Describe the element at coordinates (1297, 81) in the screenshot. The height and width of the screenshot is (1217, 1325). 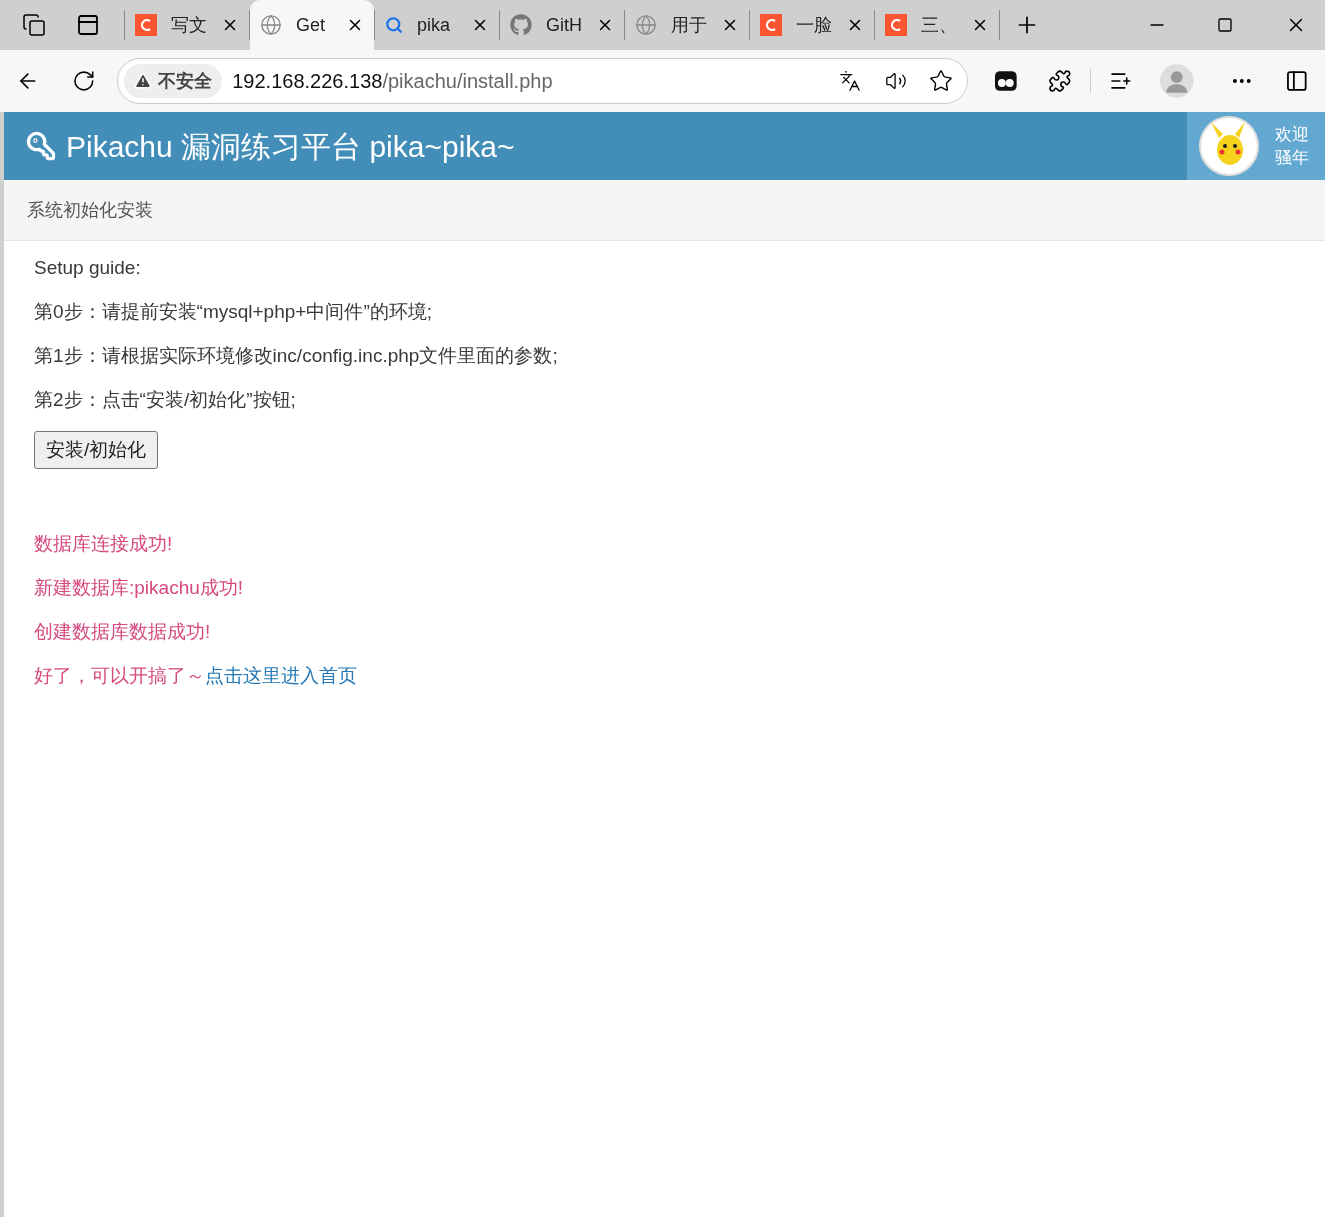
I see `sidebar-icon` at that location.